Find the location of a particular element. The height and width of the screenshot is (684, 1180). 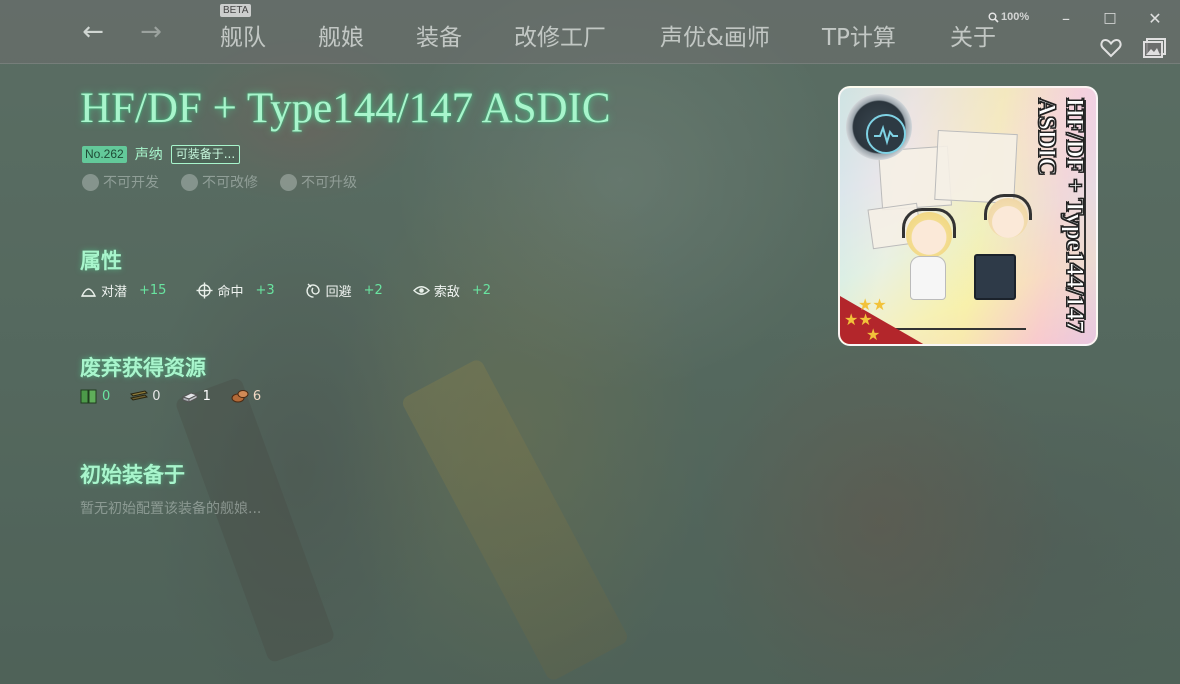

stats-list: 对潜 +15 命中 +3 回避 +2 索敌 +2 is located at coordinates (285, 290).